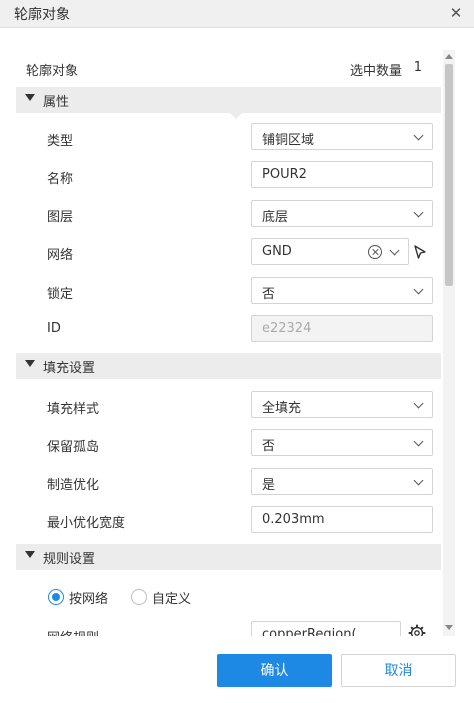 This screenshot has height=703, width=474. What do you see at coordinates (342, 290) in the screenshot?
I see `lock-select: 否` at bounding box center [342, 290].